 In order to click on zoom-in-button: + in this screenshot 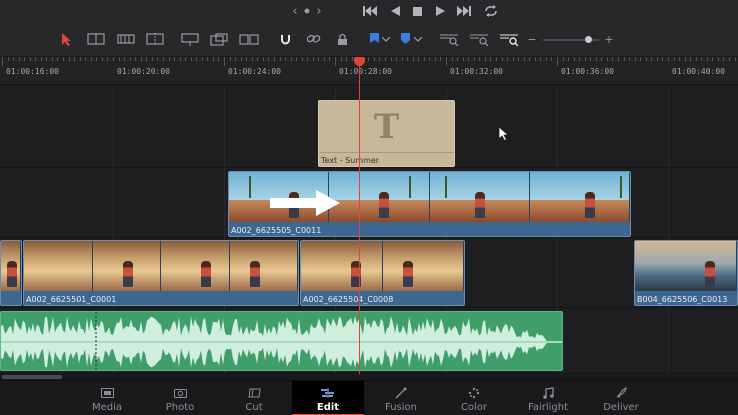, I will do `click(609, 39)`.